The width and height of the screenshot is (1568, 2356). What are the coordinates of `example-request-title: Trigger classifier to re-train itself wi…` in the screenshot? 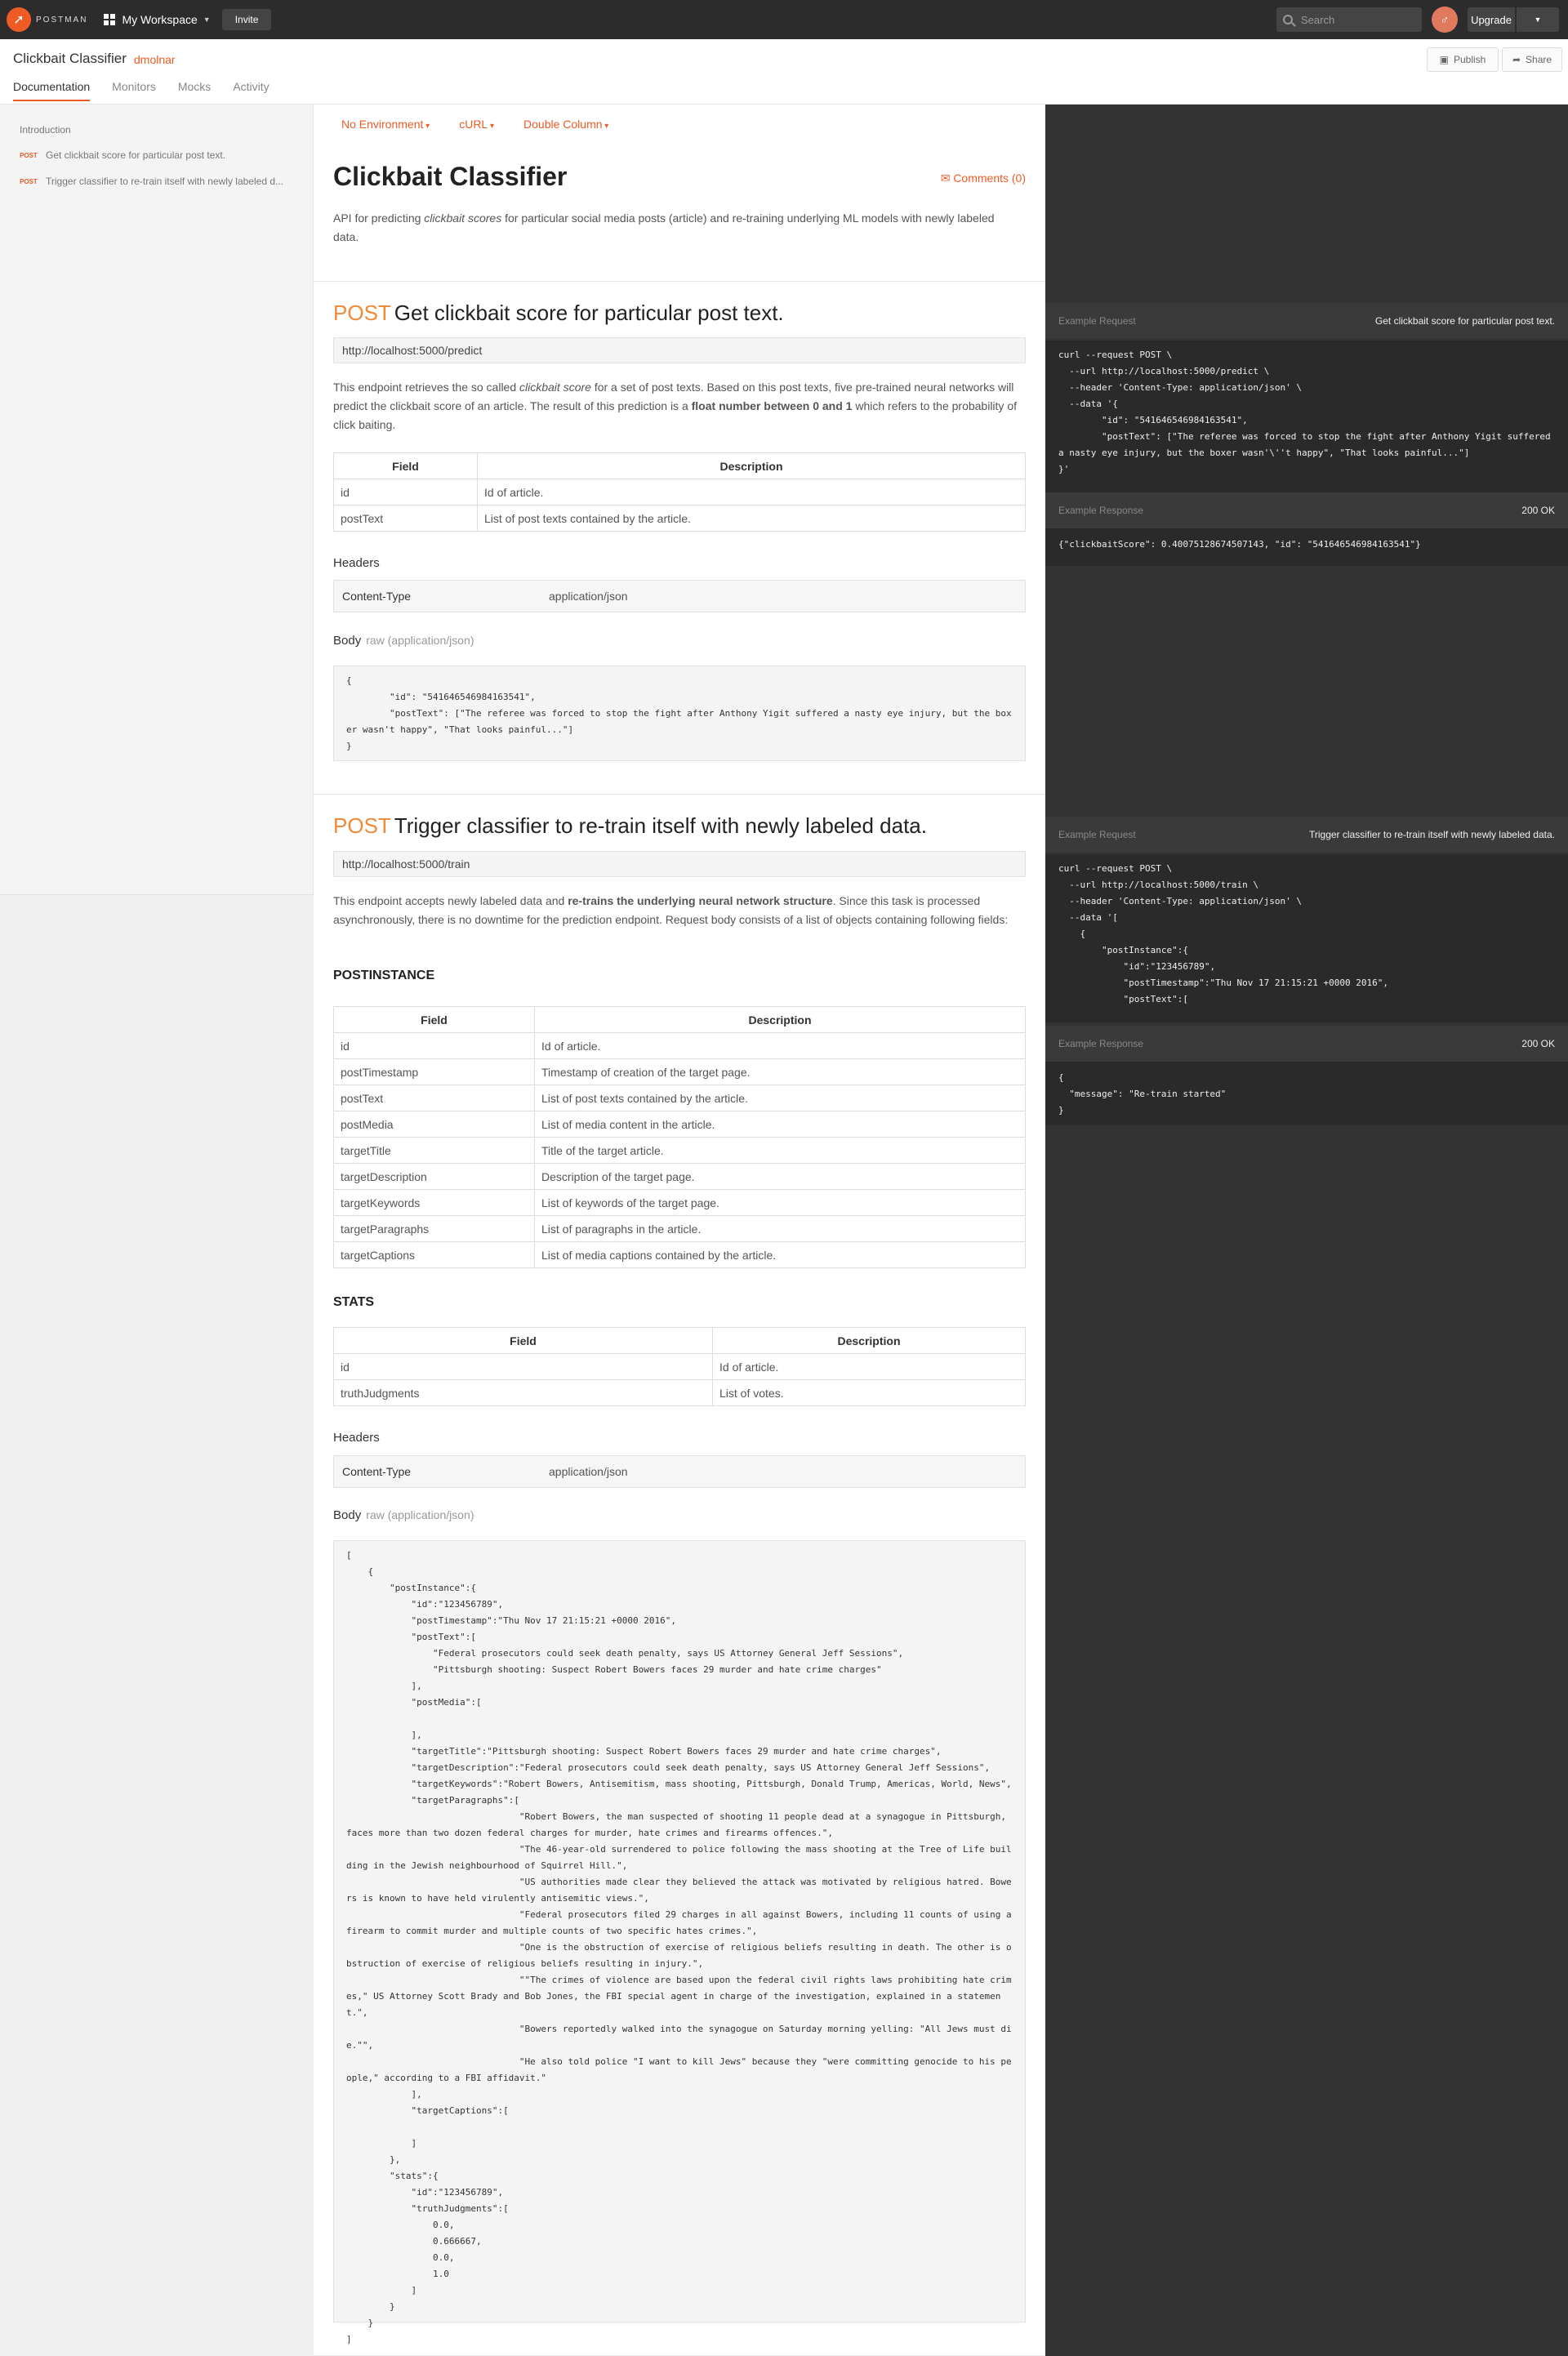 It's located at (1431, 835).